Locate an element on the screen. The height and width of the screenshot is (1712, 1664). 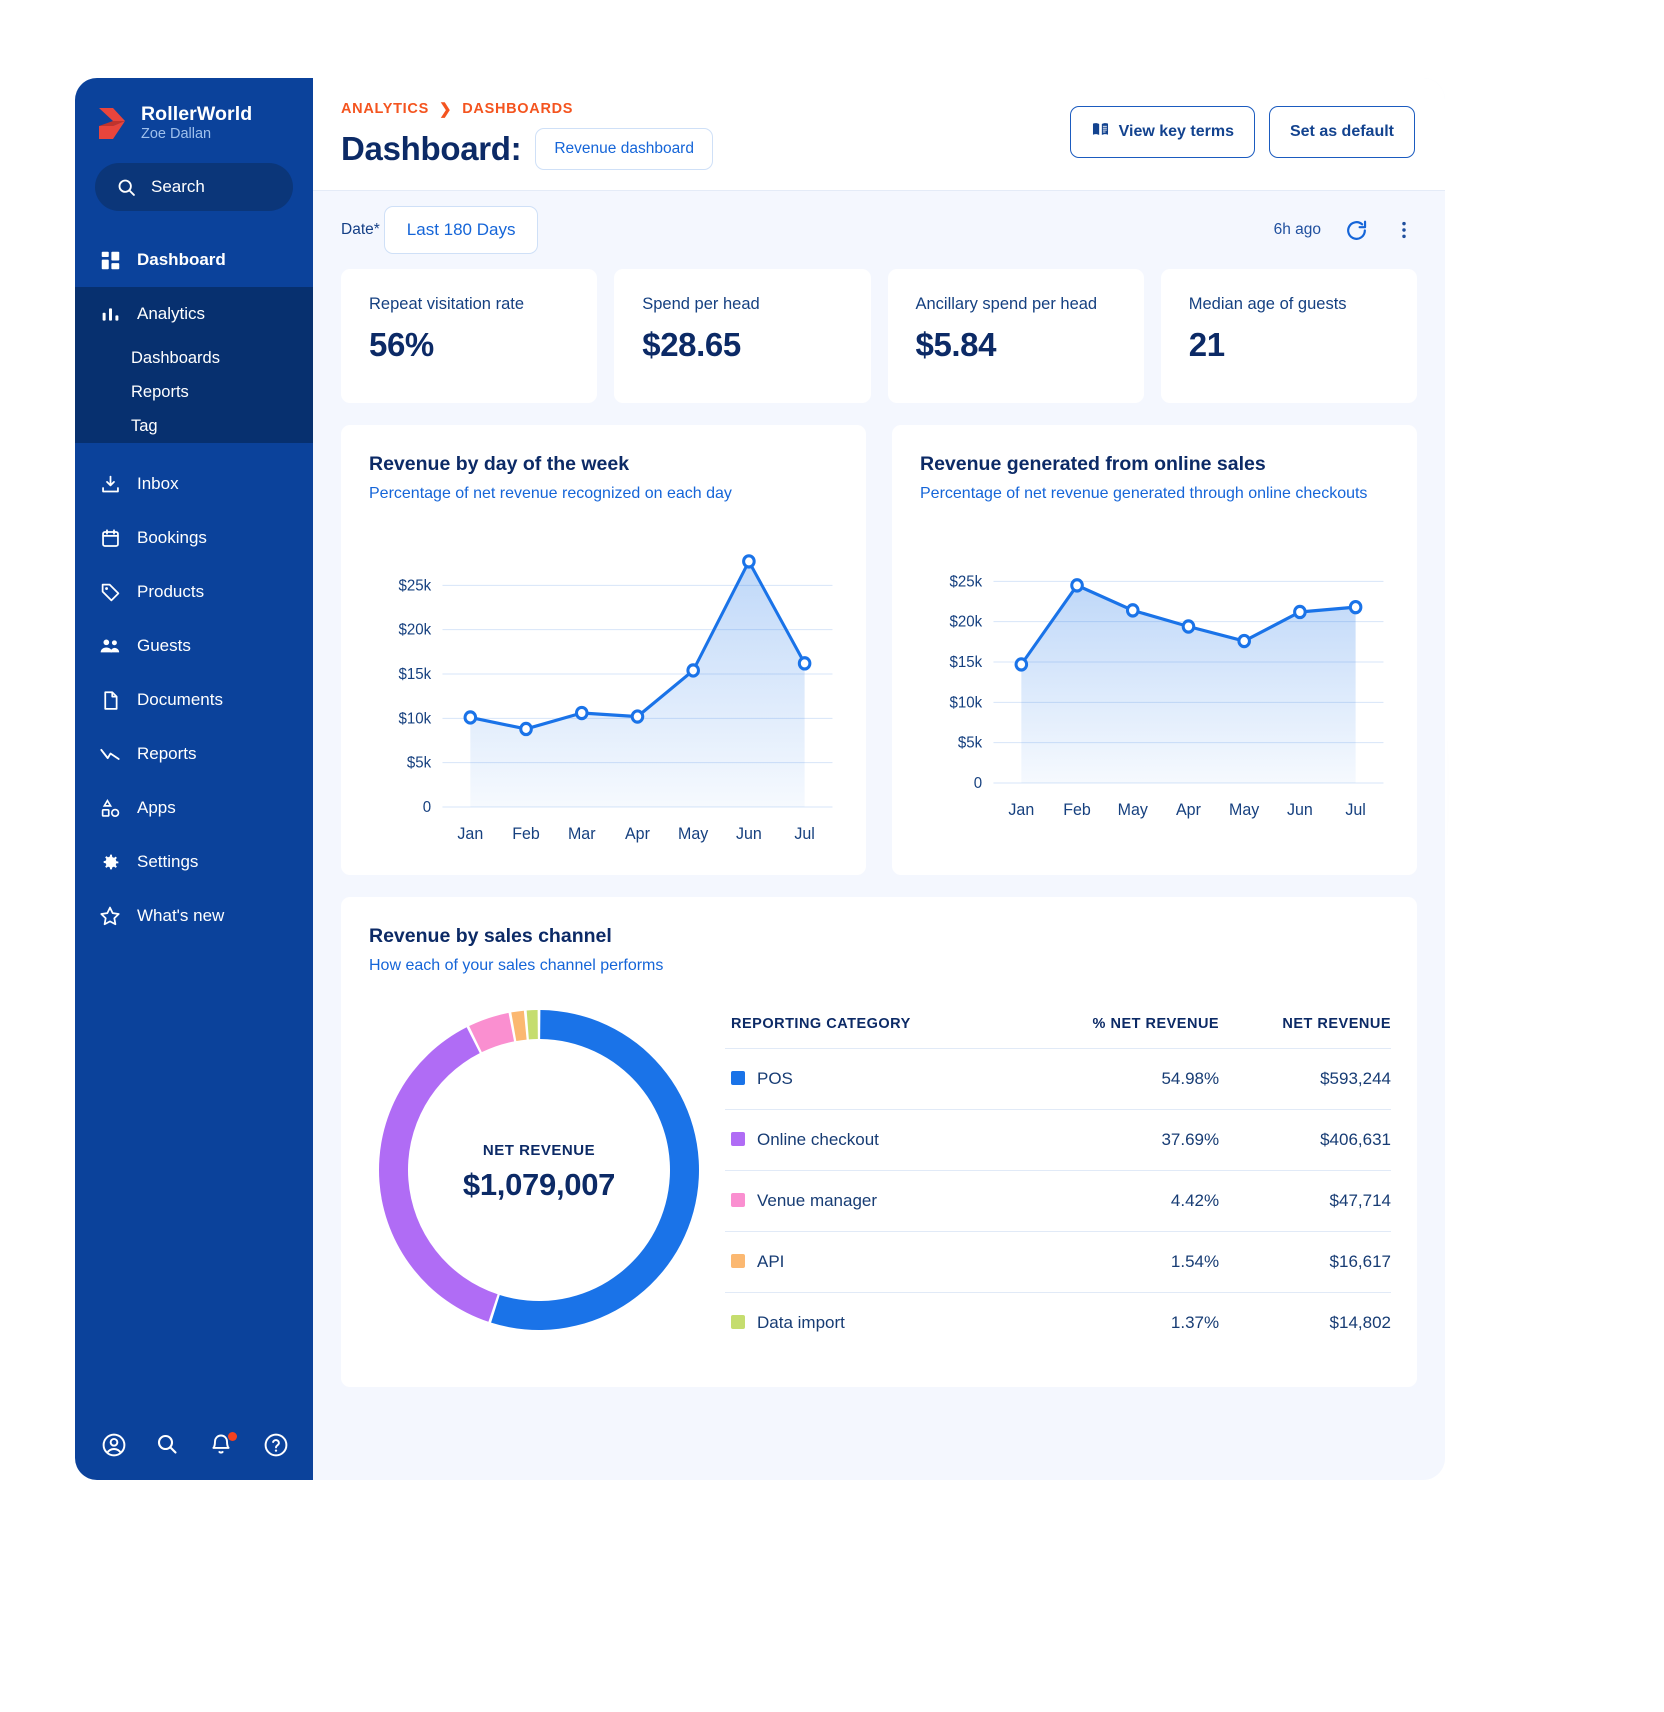
sidebar-item-guests: Guests is located at coordinates (194, 646).